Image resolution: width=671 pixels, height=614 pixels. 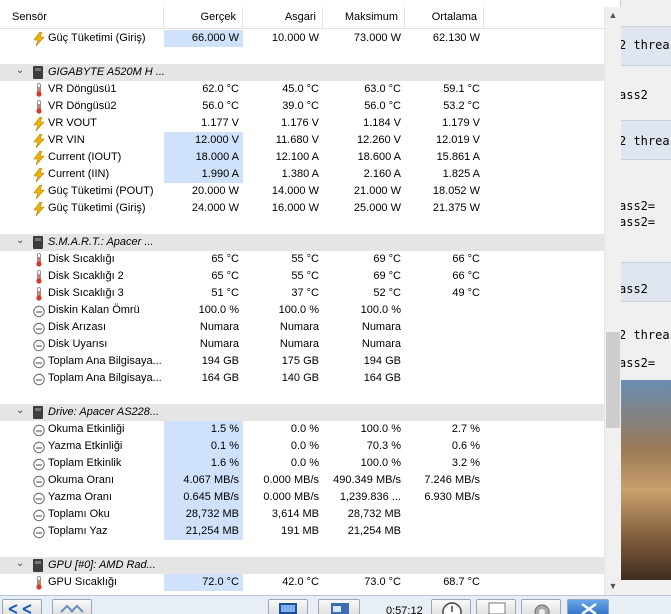 What do you see at coordinates (305, 259) in the screenshot?
I see `min-value: 55 °C` at bounding box center [305, 259].